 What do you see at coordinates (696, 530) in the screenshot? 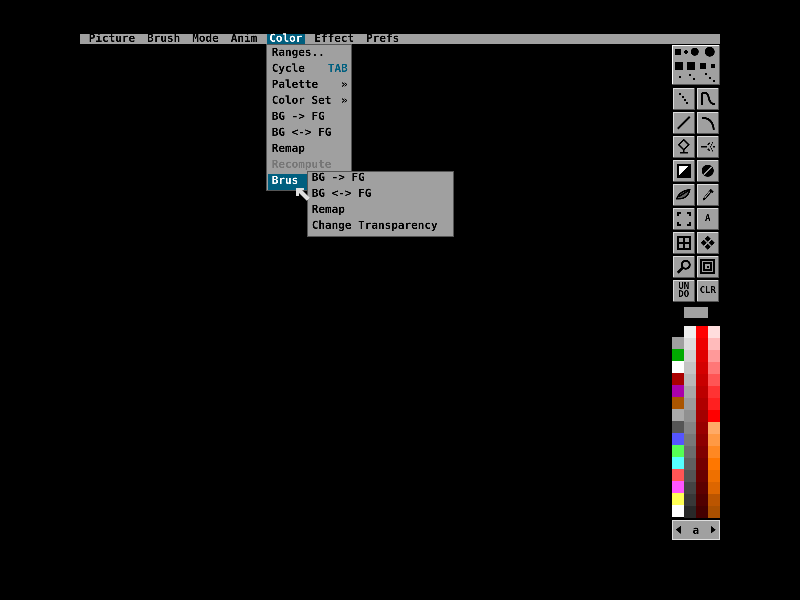
I see `palette-page-label: a` at bounding box center [696, 530].